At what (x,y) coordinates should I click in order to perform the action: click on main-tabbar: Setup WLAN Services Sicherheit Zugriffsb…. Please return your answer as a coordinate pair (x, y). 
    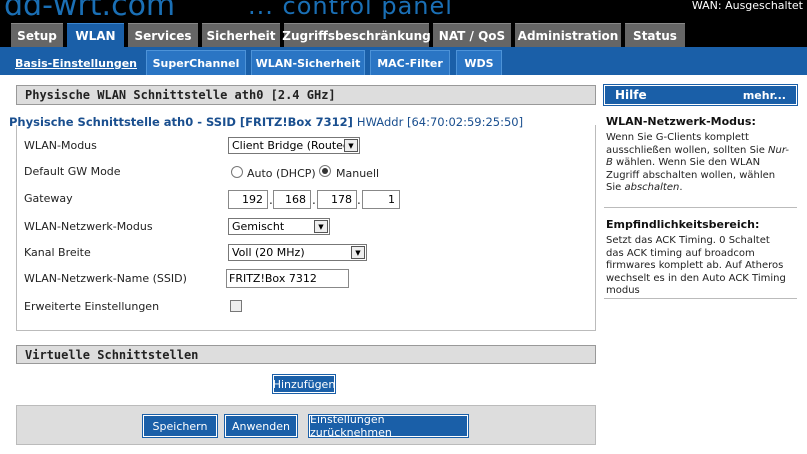
    Looking at the image, I should click on (403, 33).